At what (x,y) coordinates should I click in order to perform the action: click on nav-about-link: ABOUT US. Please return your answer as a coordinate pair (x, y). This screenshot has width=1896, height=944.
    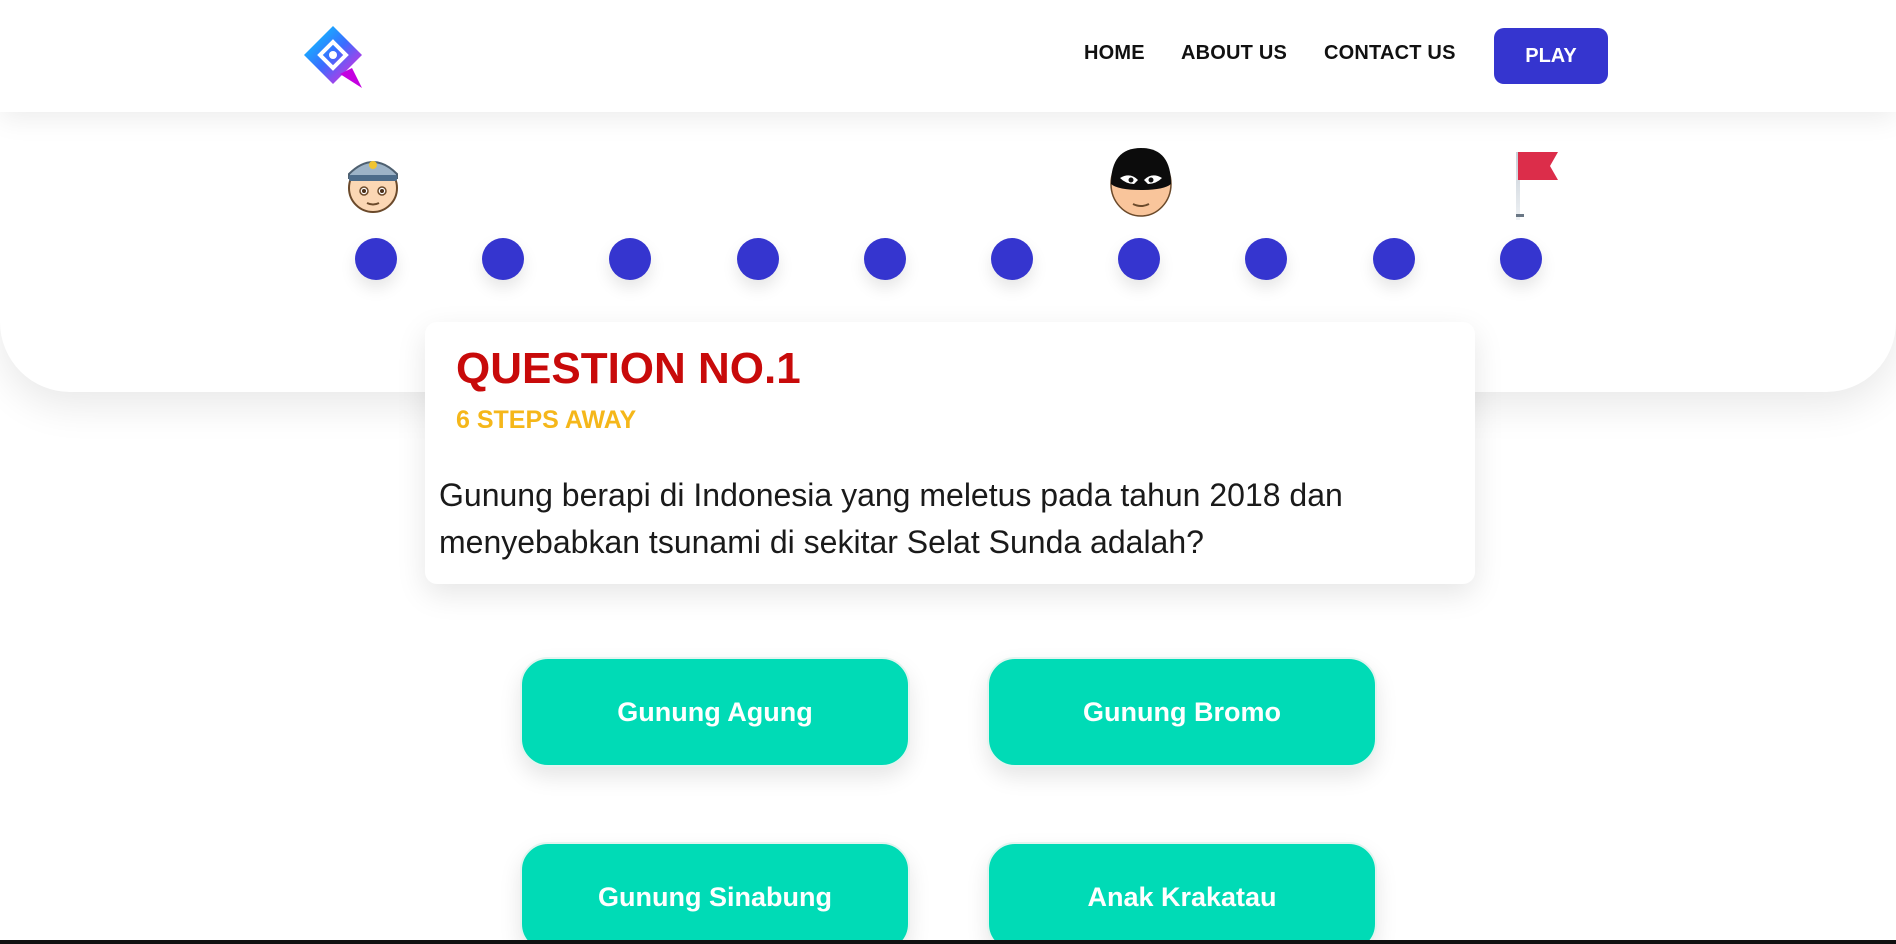
    Looking at the image, I should click on (1234, 53).